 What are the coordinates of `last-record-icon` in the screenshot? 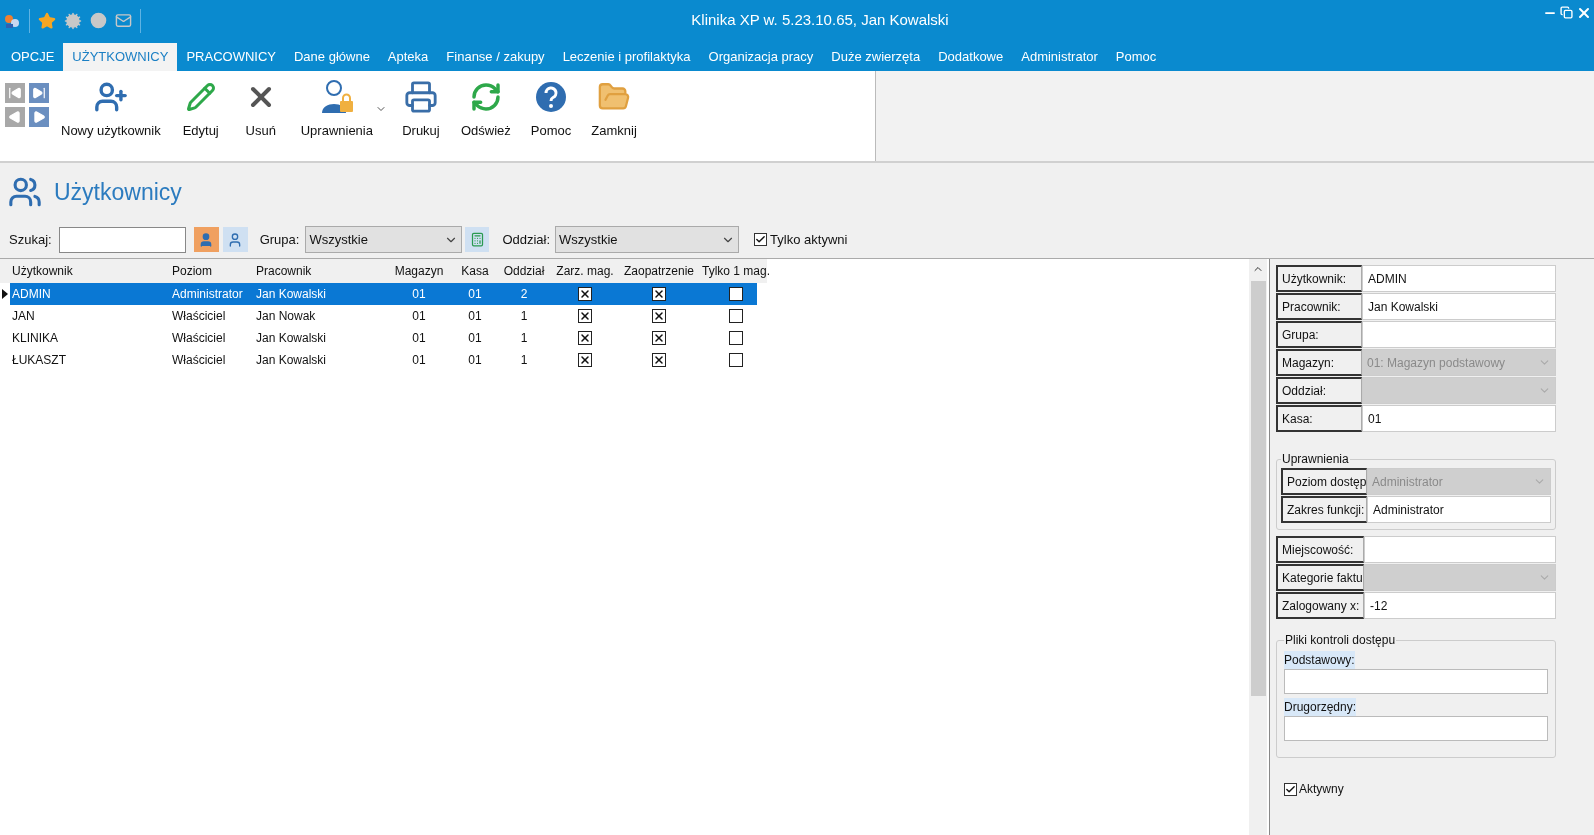 It's located at (39, 93).